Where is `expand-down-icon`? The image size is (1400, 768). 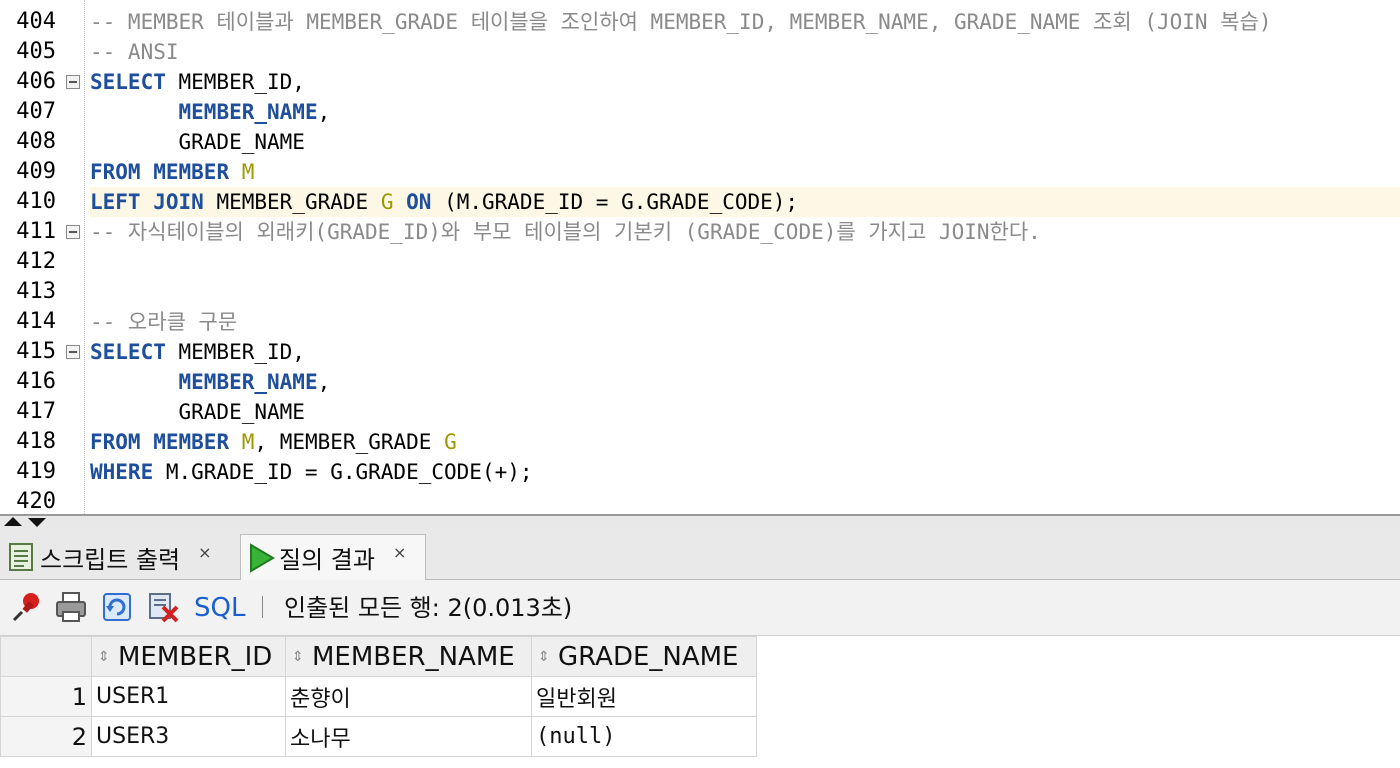 expand-down-icon is located at coordinates (37, 522).